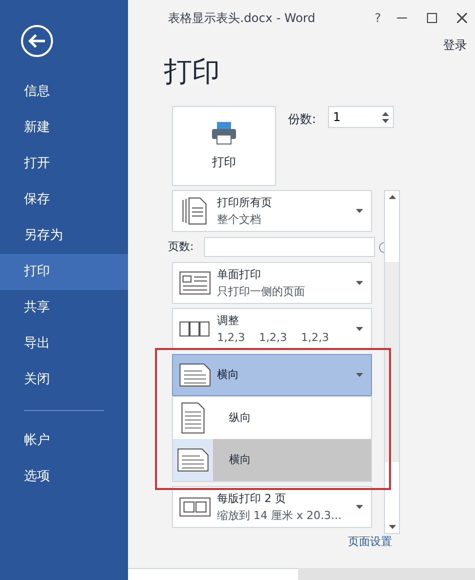 Image resolution: width=475 pixels, height=580 pixels. Describe the element at coordinates (64, 92) in the screenshot. I see `menu-item: 信息` at that location.